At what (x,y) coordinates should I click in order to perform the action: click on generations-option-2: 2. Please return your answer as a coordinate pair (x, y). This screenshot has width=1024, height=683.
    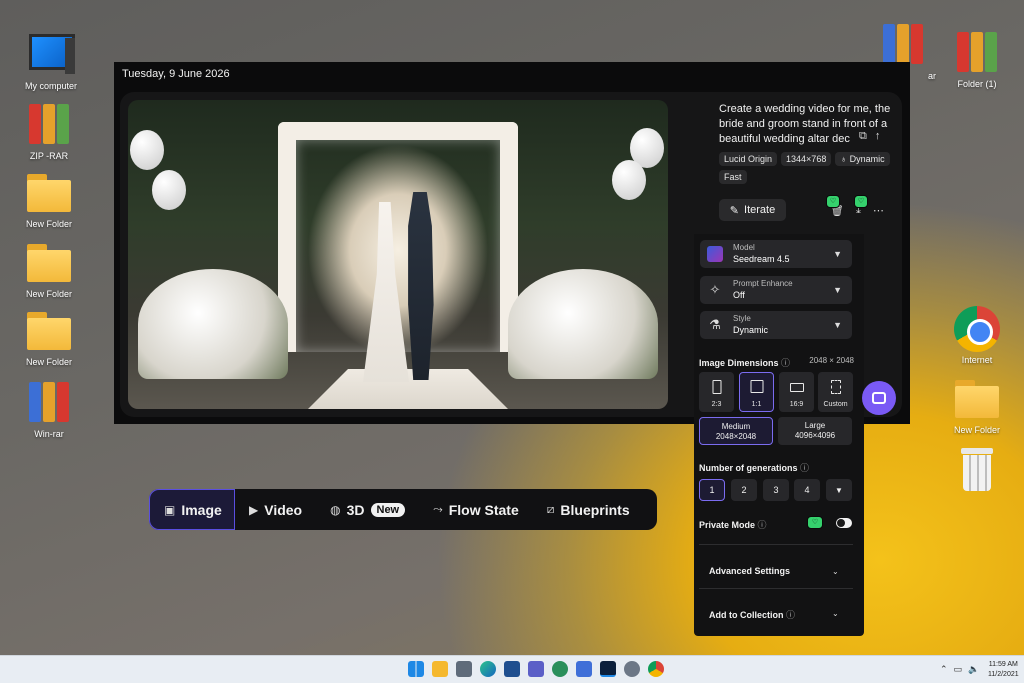
    Looking at the image, I should click on (744, 490).